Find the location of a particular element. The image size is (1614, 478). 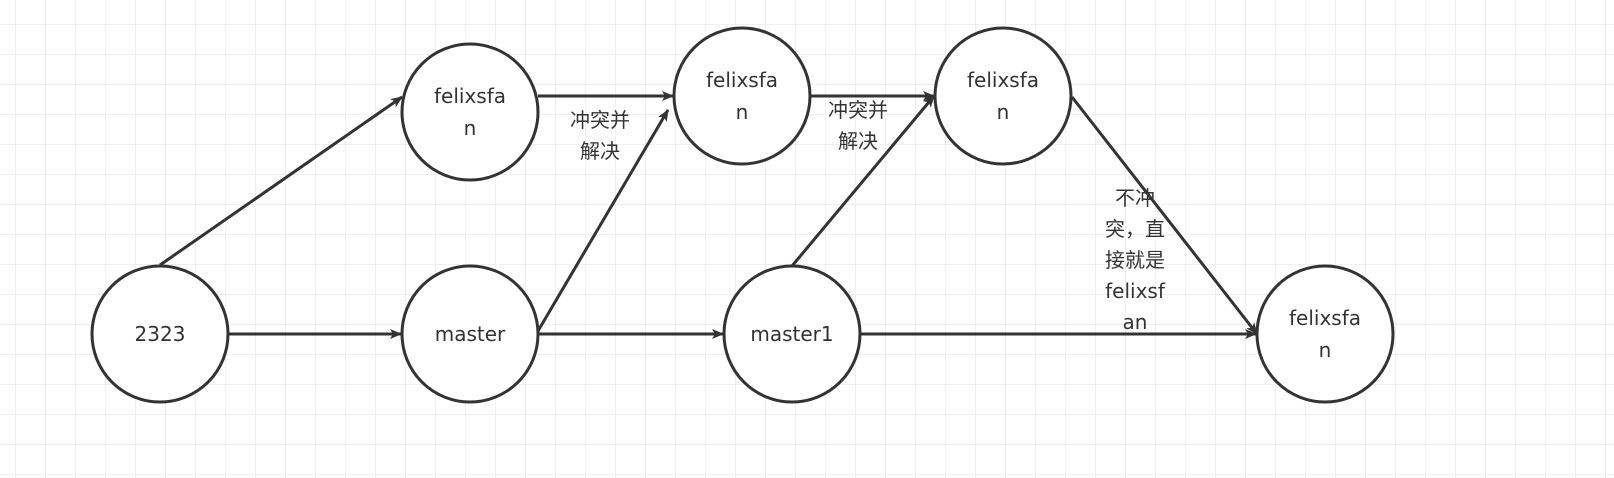

edge-label-line: 接就是 is located at coordinates (1135, 260).